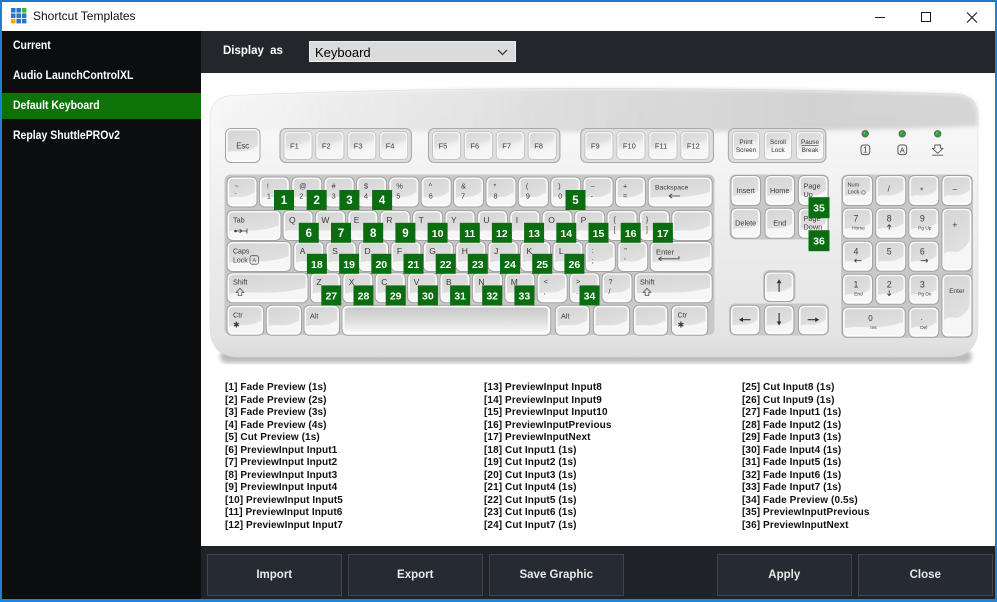 The image size is (997, 602). Describe the element at coordinates (542, 265) in the screenshot. I see `svg-text: 25` at that location.